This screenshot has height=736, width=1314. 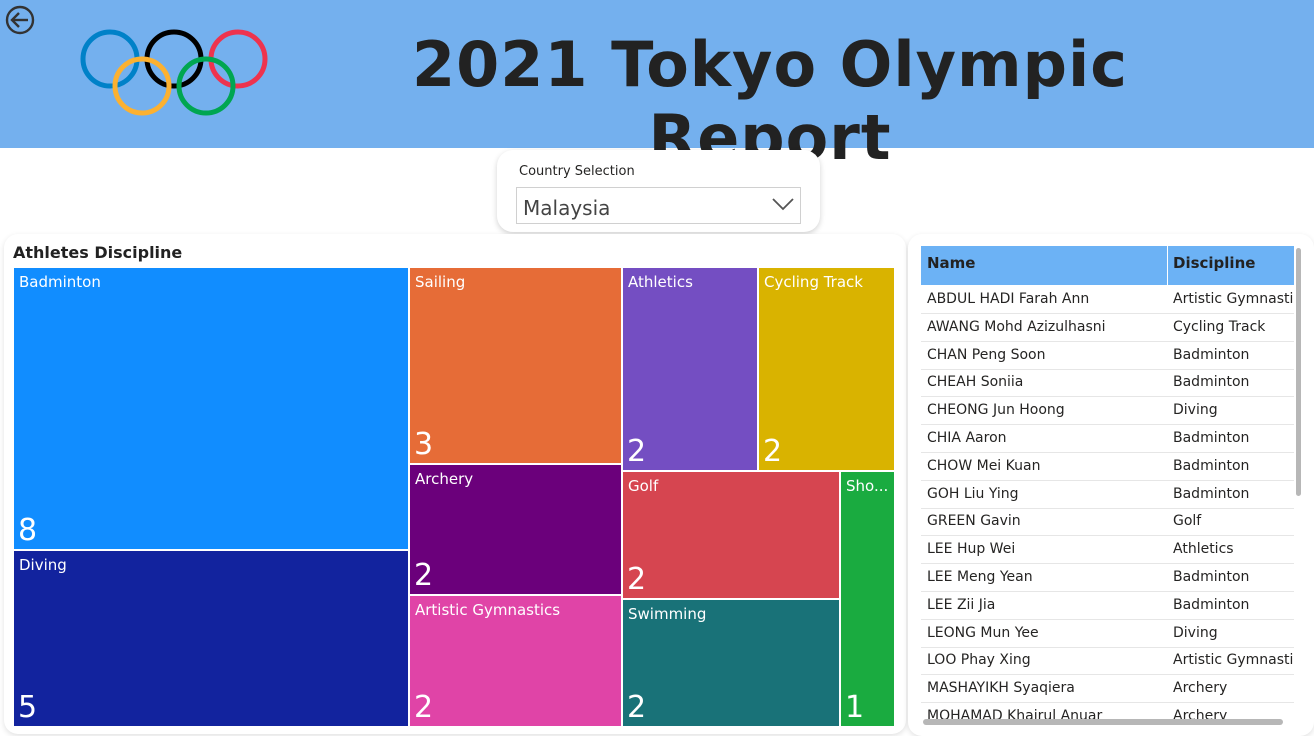 I want to click on tile-count: 8, so click(x=28, y=530).